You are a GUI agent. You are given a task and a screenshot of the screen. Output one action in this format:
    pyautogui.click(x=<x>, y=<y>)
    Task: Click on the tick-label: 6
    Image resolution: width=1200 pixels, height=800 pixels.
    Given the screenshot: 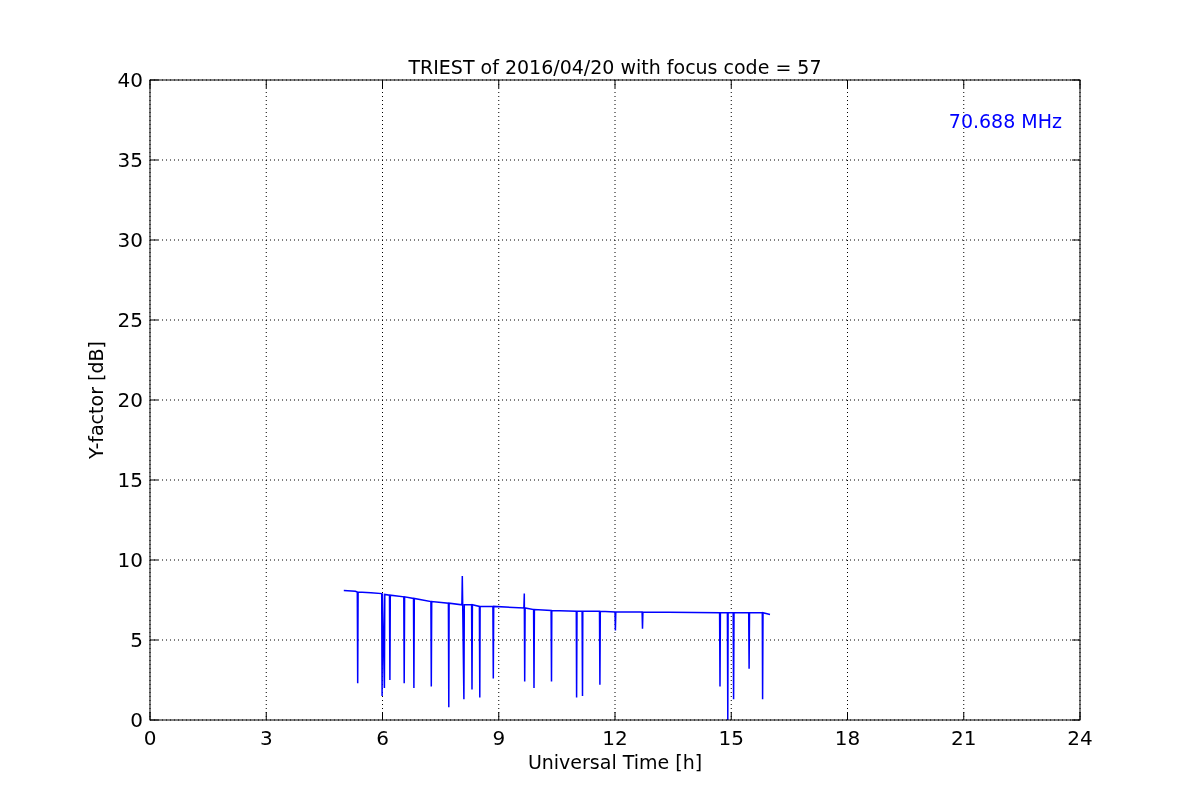 What is the action you would take?
    pyautogui.click(x=382, y=738)
    